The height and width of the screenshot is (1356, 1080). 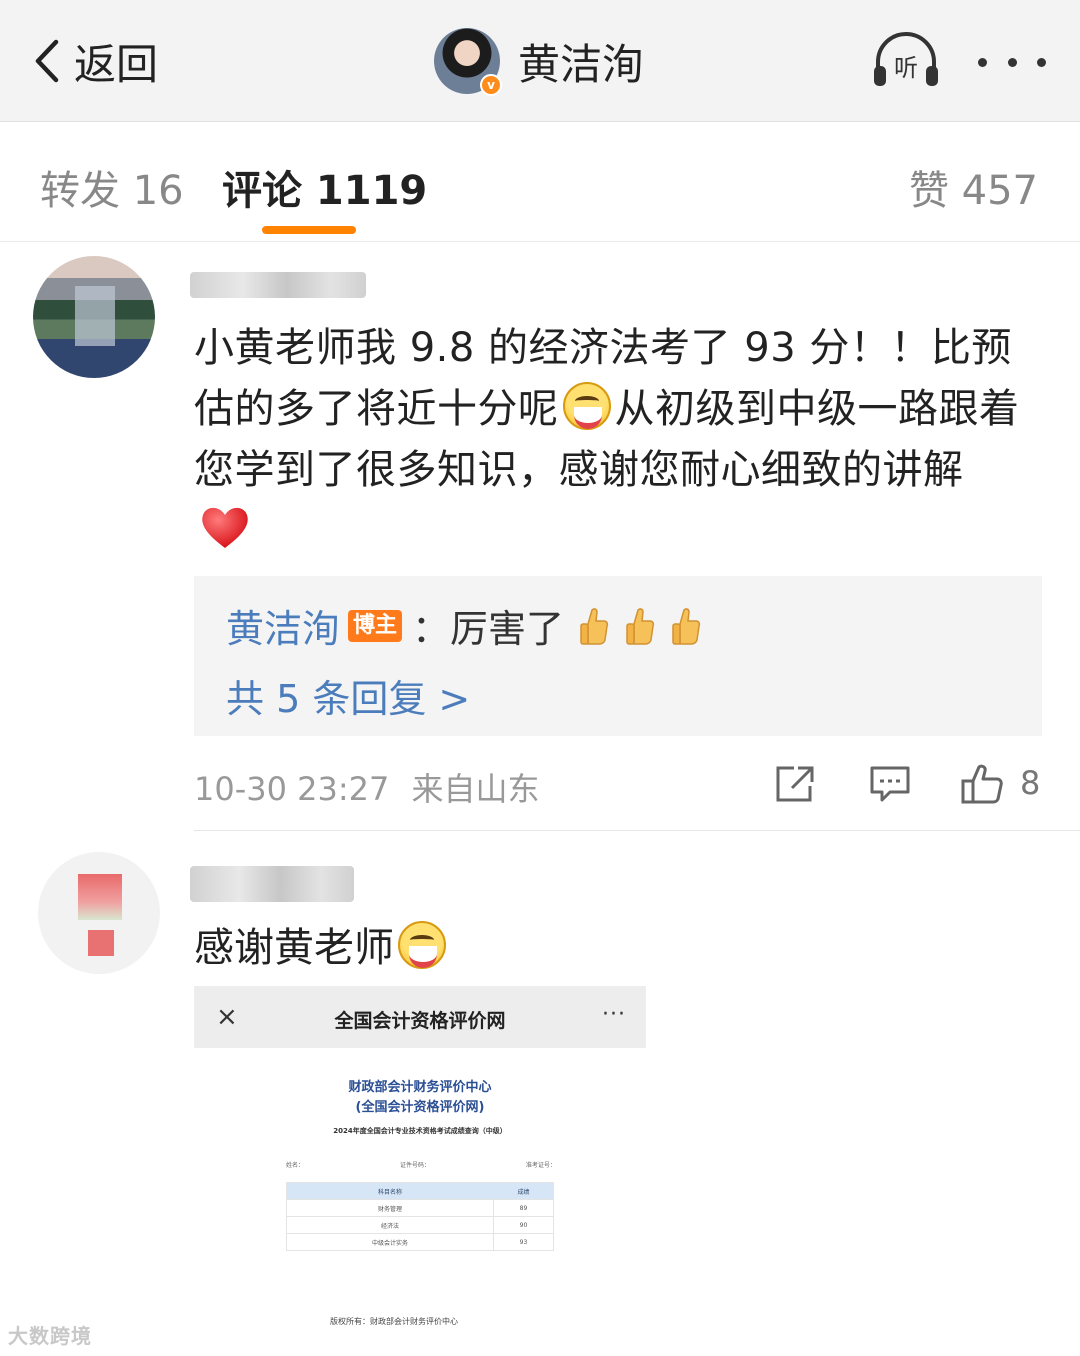 I want to click on tab-comments: 评论 1119, so click(x=324, y=187).